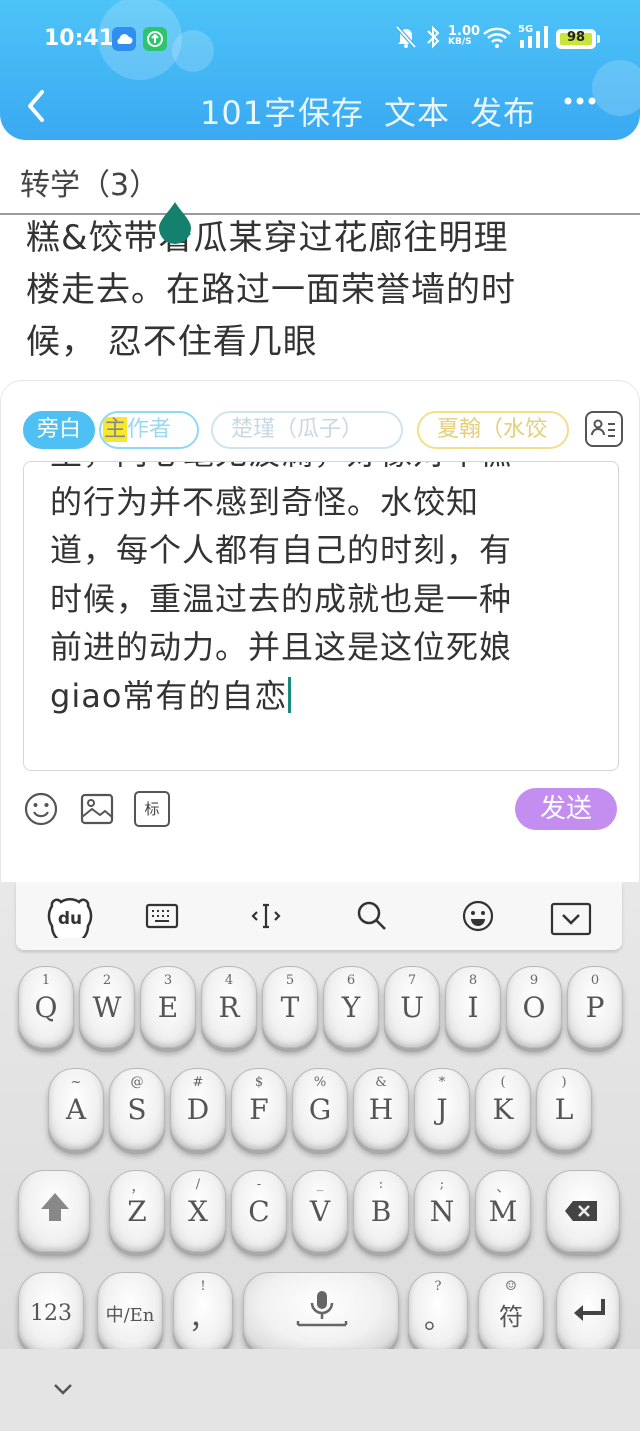  I want to click on key-j: * J, so click(442, 1109).